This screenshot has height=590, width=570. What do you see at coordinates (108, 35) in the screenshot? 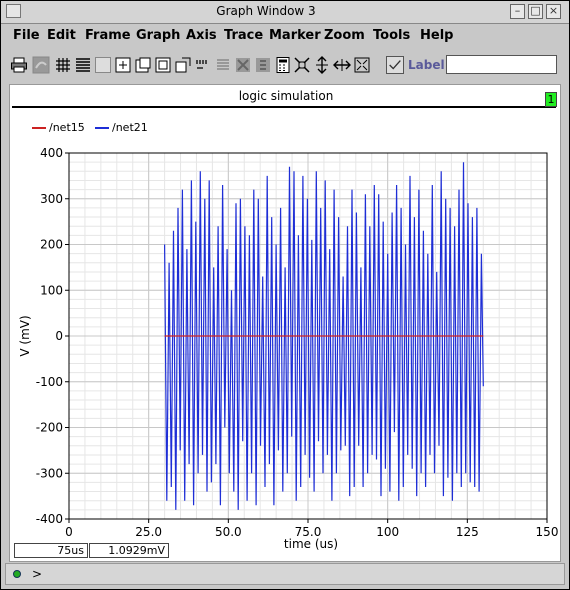
I see `menu-frame: Frame` at bounding box center [108, 35].